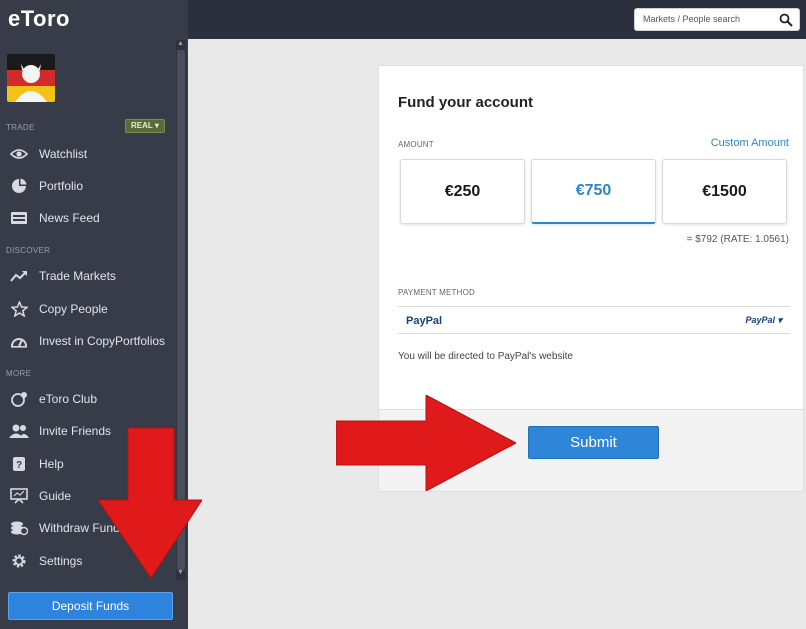  I want to click on sidebar-item-label: Settings, so click(61, 561).